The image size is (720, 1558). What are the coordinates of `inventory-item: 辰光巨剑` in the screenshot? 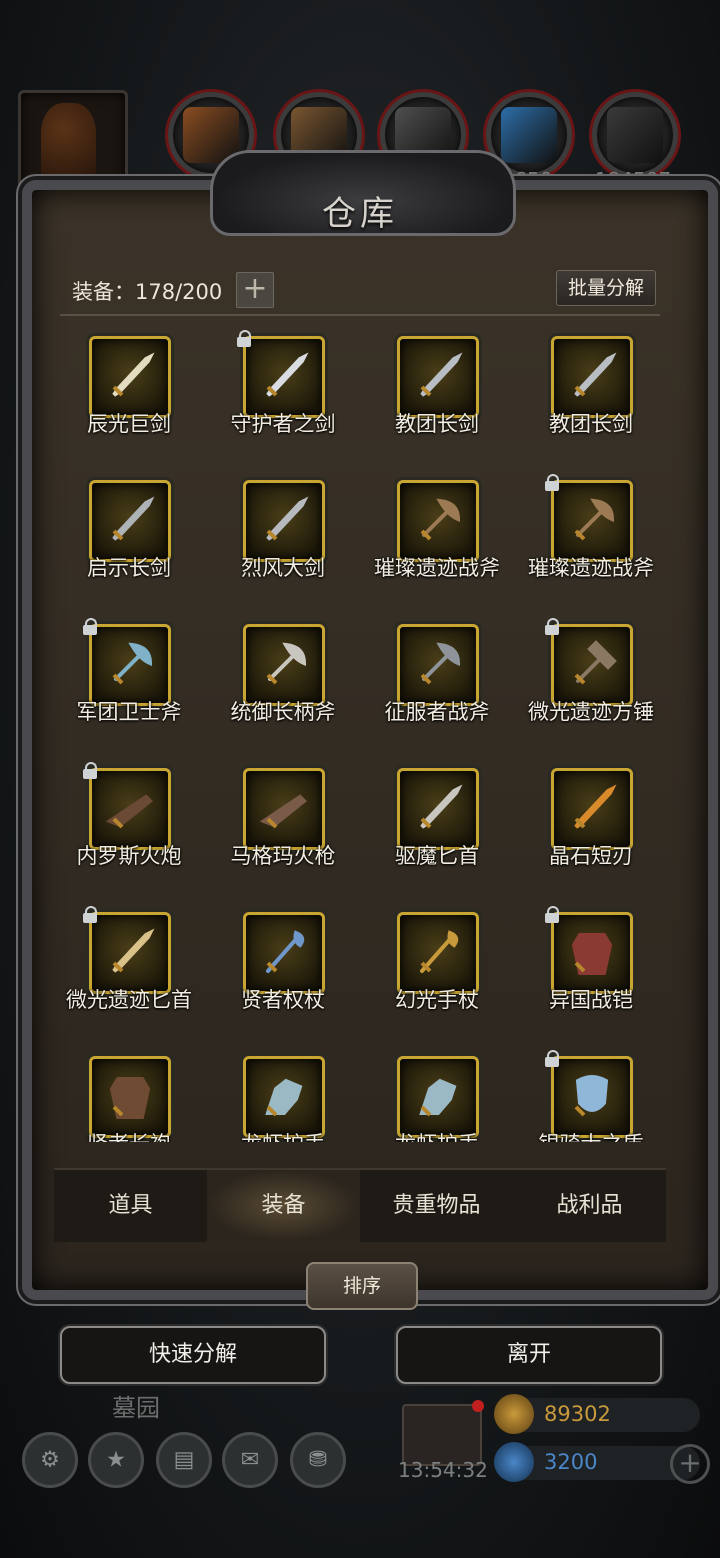 It's located at (129, 402).